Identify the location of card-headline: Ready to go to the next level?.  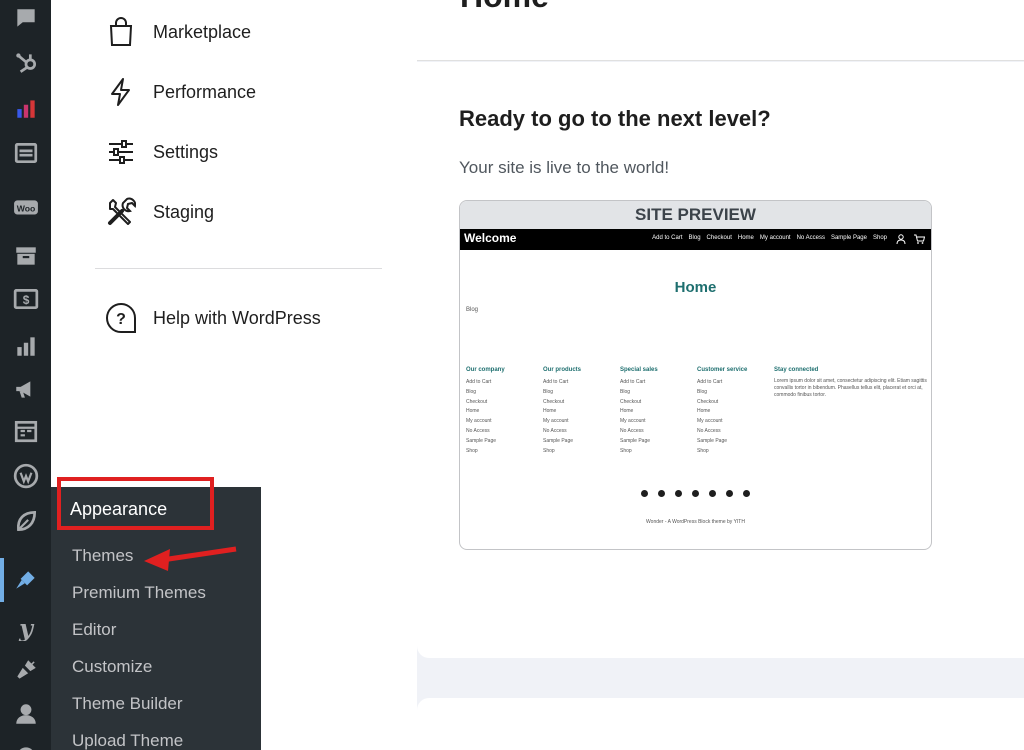
(615, 118).